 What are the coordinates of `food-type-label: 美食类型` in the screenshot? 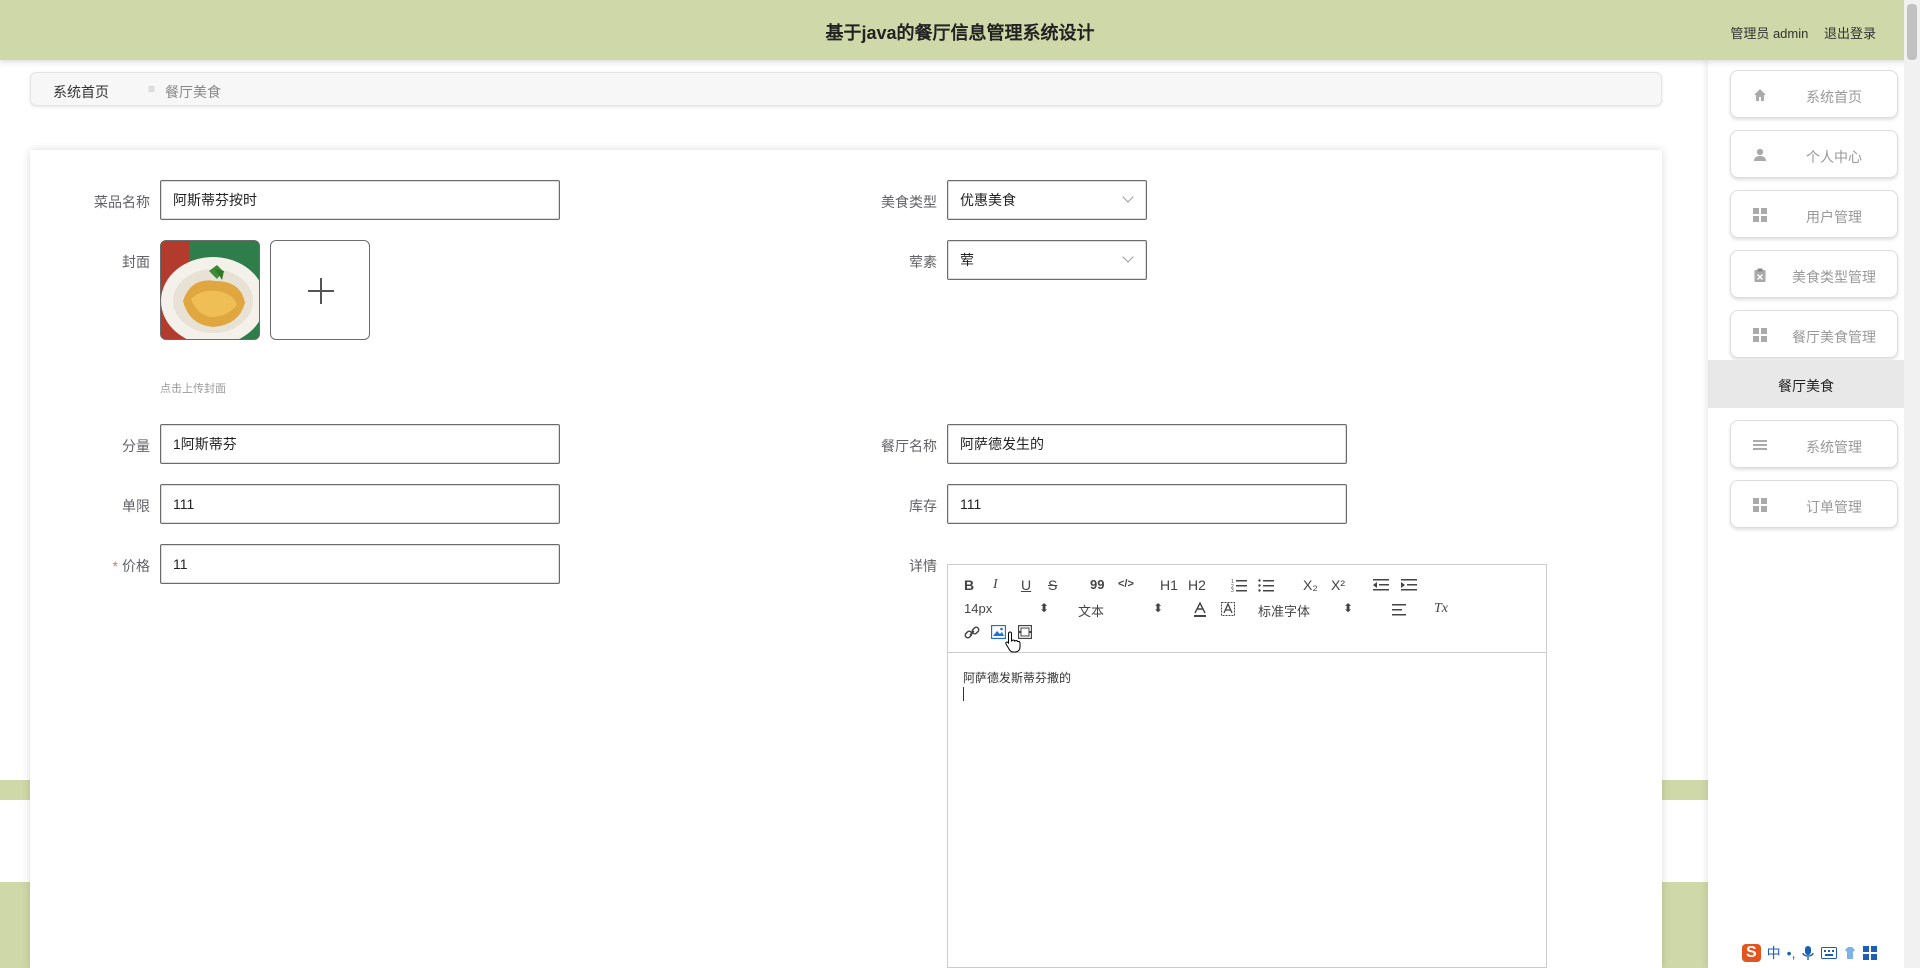 It's located at (909, 202).